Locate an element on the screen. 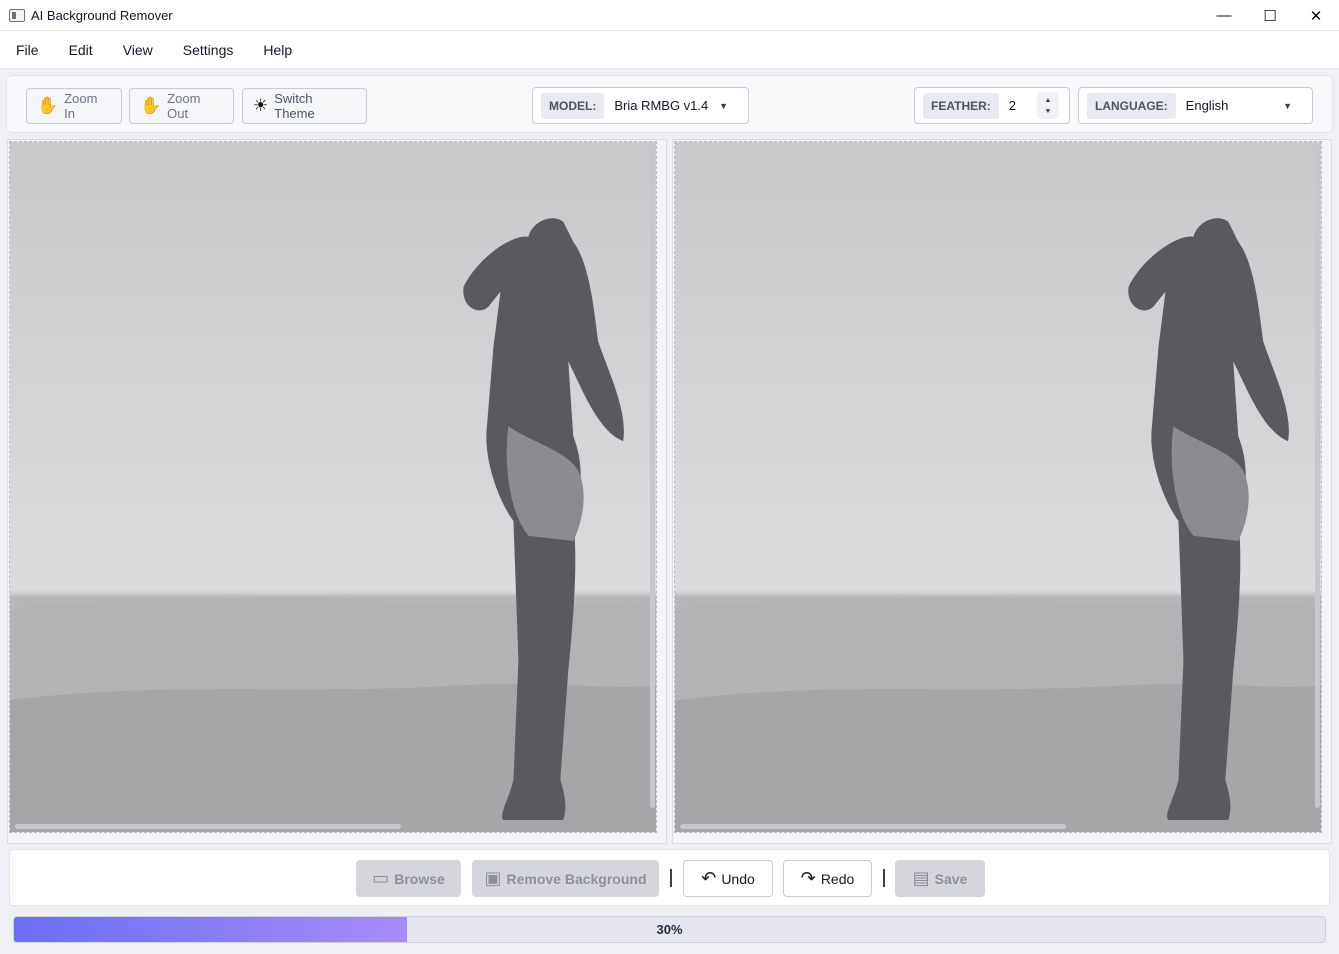 This screenshot has width=1339, height=954. window-controls: — ☐ ✕ is located at coordinates (1270, 15).